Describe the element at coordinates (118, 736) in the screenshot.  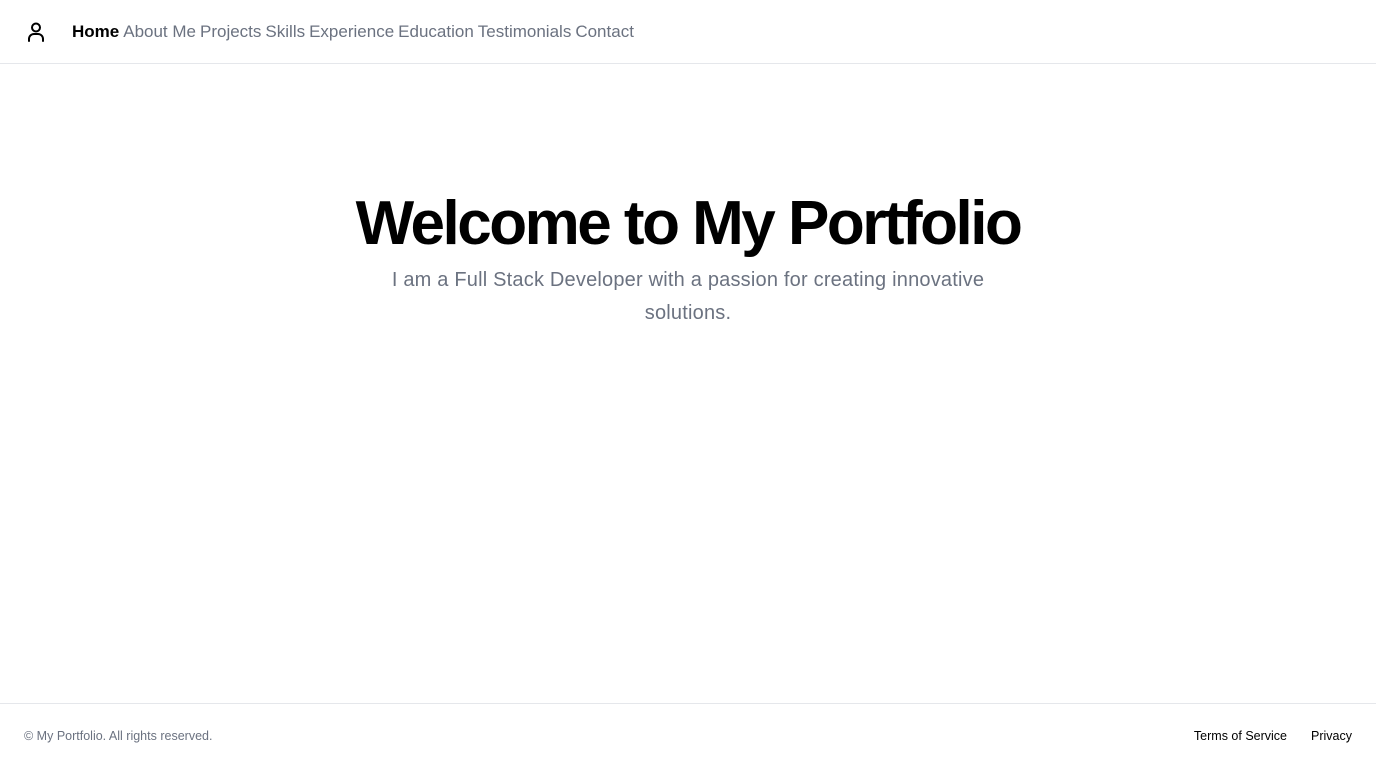
I see `copyright-text: © My Portfolio. All rights reserved.` at that location.